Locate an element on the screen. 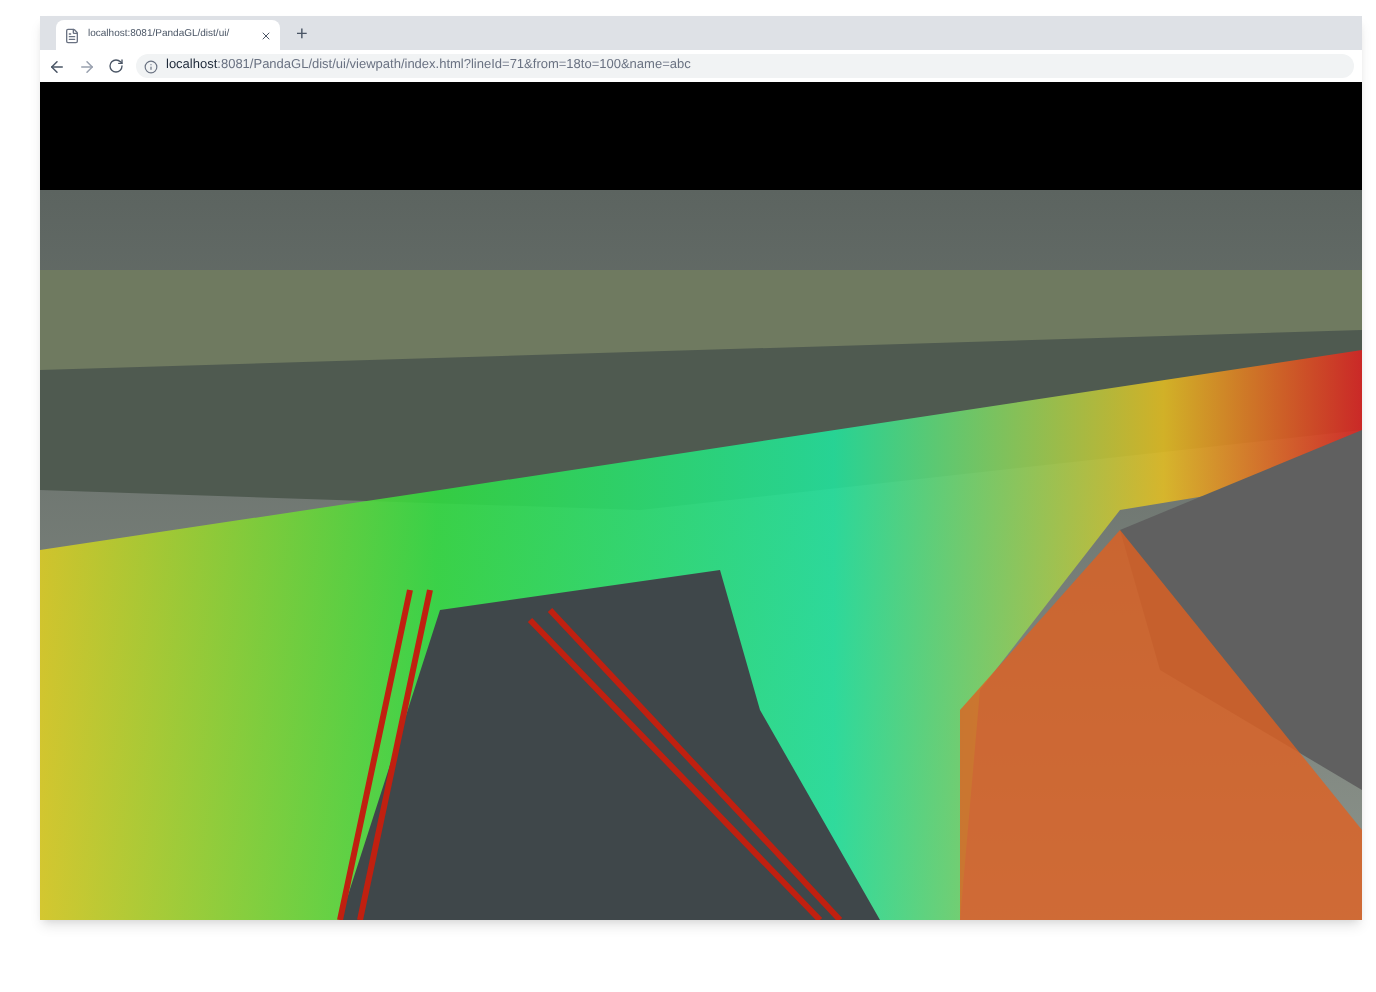  close-icon is located at coordinates (266, 35).